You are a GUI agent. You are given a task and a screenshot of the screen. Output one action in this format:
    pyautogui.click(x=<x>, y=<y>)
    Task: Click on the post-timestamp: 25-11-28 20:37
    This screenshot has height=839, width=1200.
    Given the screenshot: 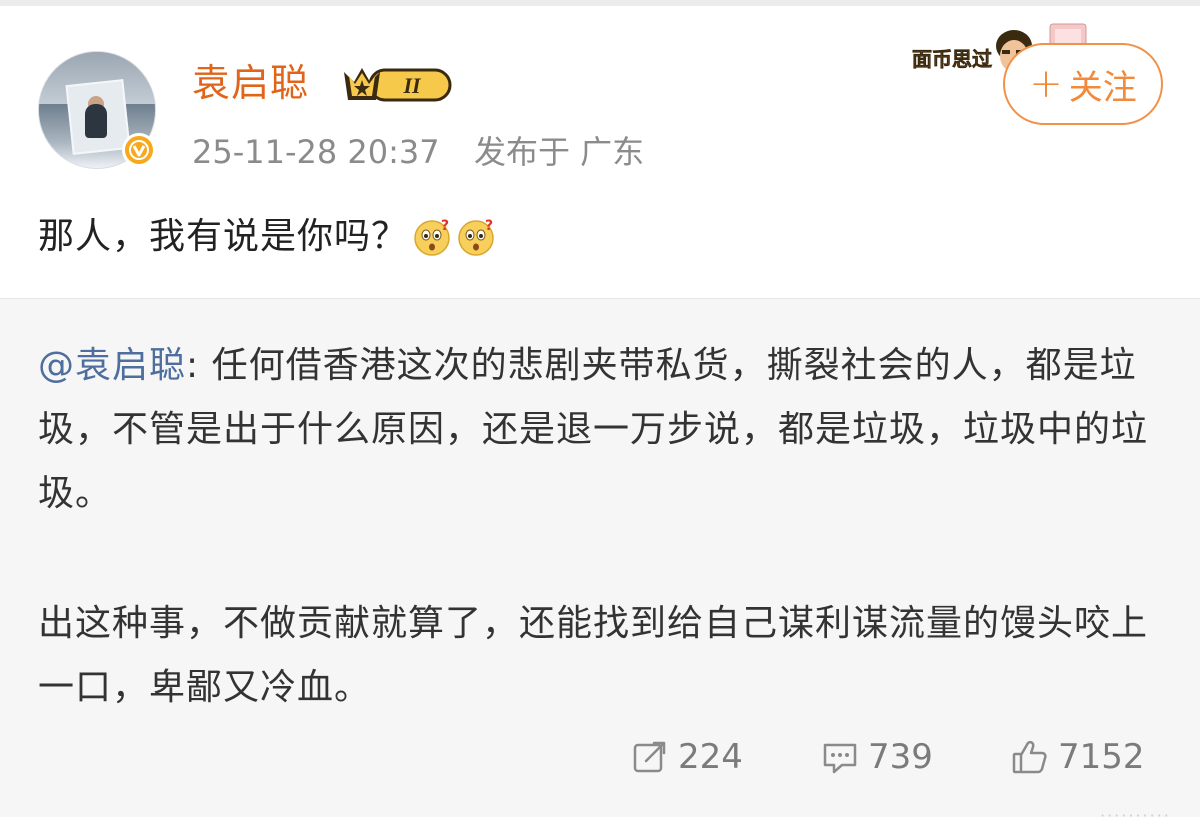 What is the action you would take?
    pyautogui.click(x=316, y=152)
    